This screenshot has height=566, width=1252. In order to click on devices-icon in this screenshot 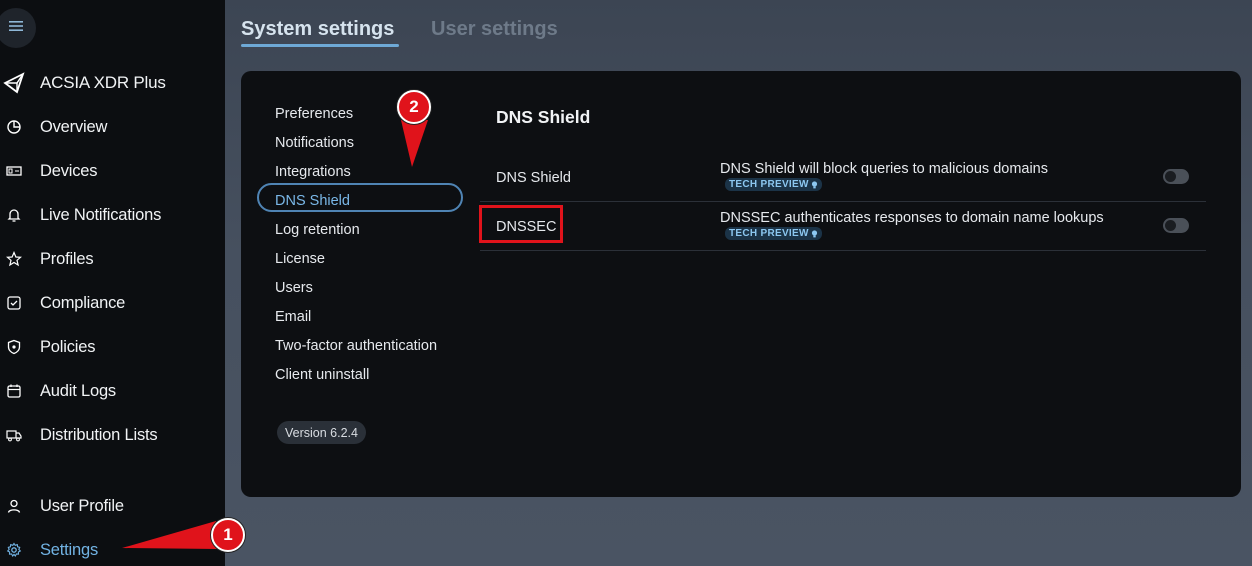, I will do `click(14, 171)`.